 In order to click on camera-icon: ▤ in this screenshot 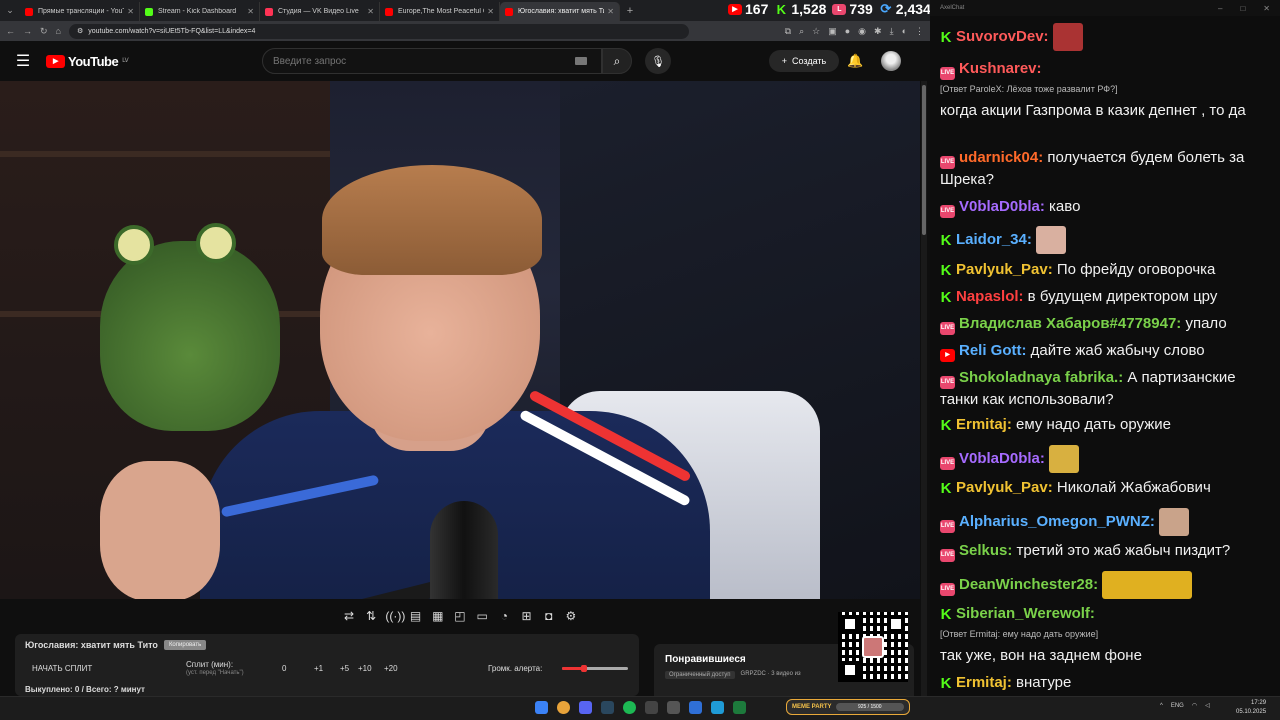, I will do `click(416, 616)`.